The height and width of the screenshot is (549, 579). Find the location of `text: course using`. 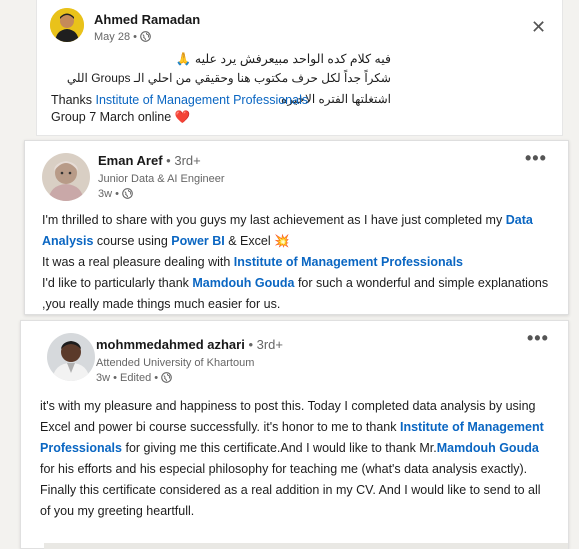

text: course using is located at coordinates (132, 241).